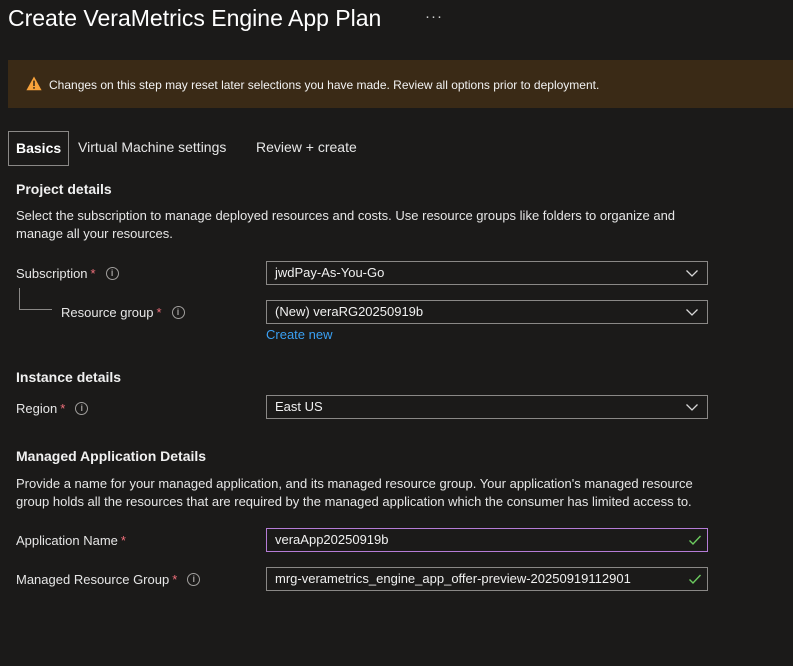  Describe the element at coordinates (67, 273) in the screenshot. I see `subscription-label: Subscription * i` at that location.